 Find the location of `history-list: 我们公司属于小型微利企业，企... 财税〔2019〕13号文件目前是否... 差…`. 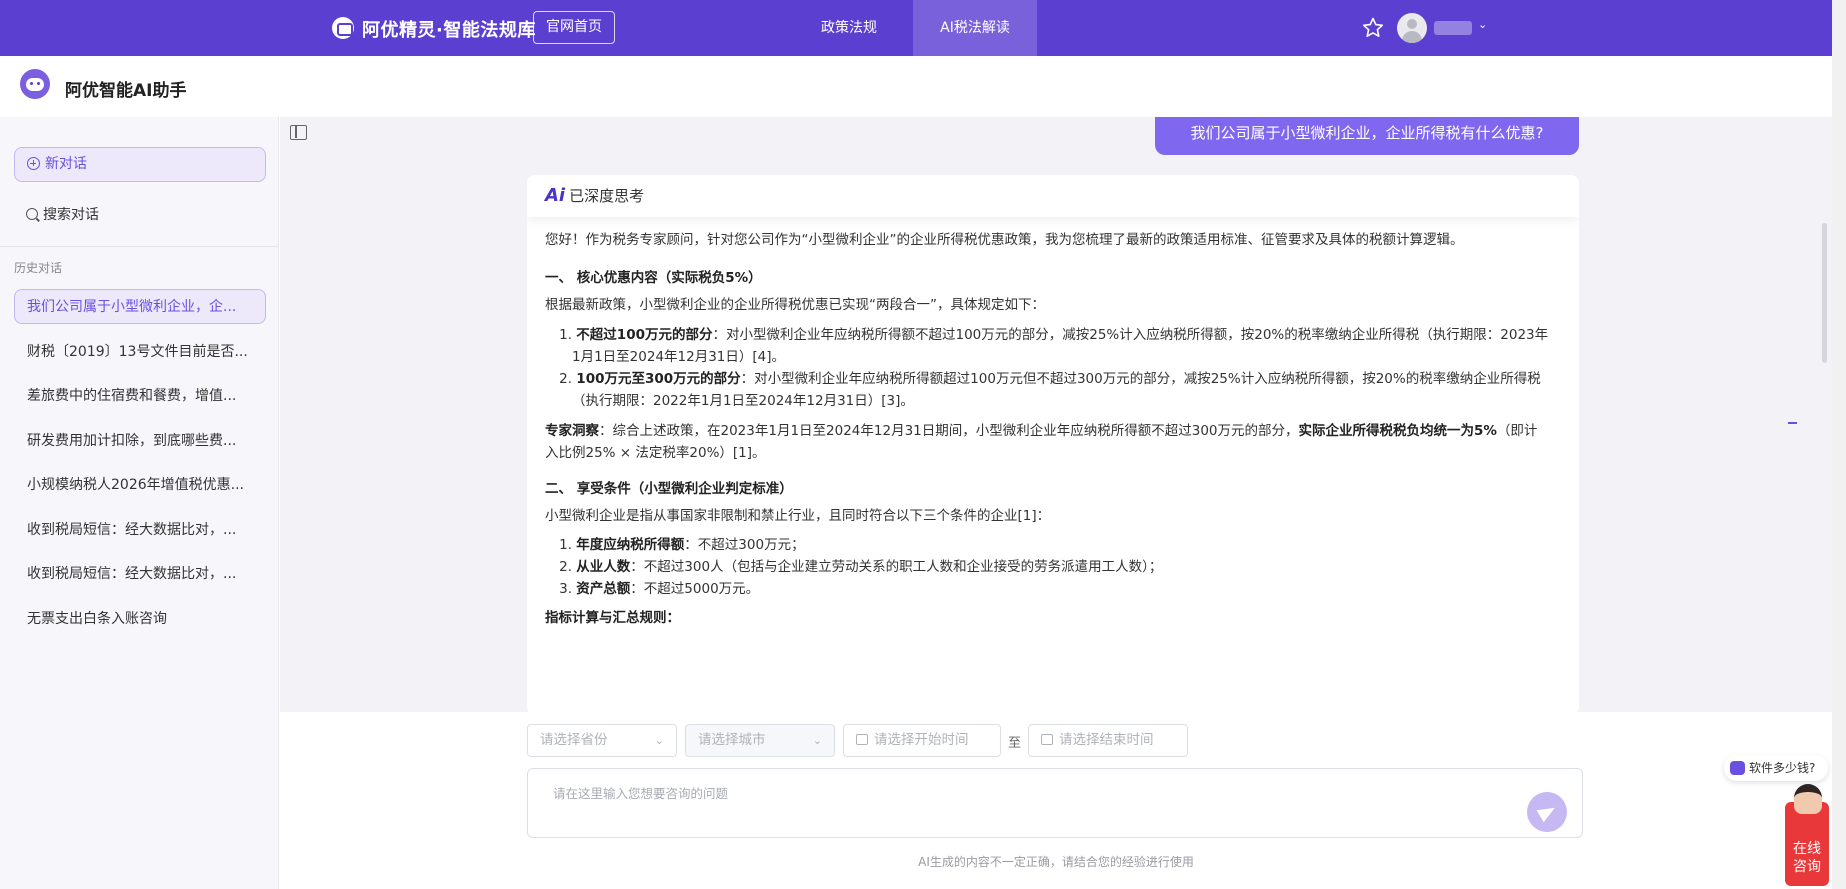

history-list: 我们公司属于小型微利企业，企... 财税〔2019〕13号文件目前是否... 差… is located at coordinates (140, 467).